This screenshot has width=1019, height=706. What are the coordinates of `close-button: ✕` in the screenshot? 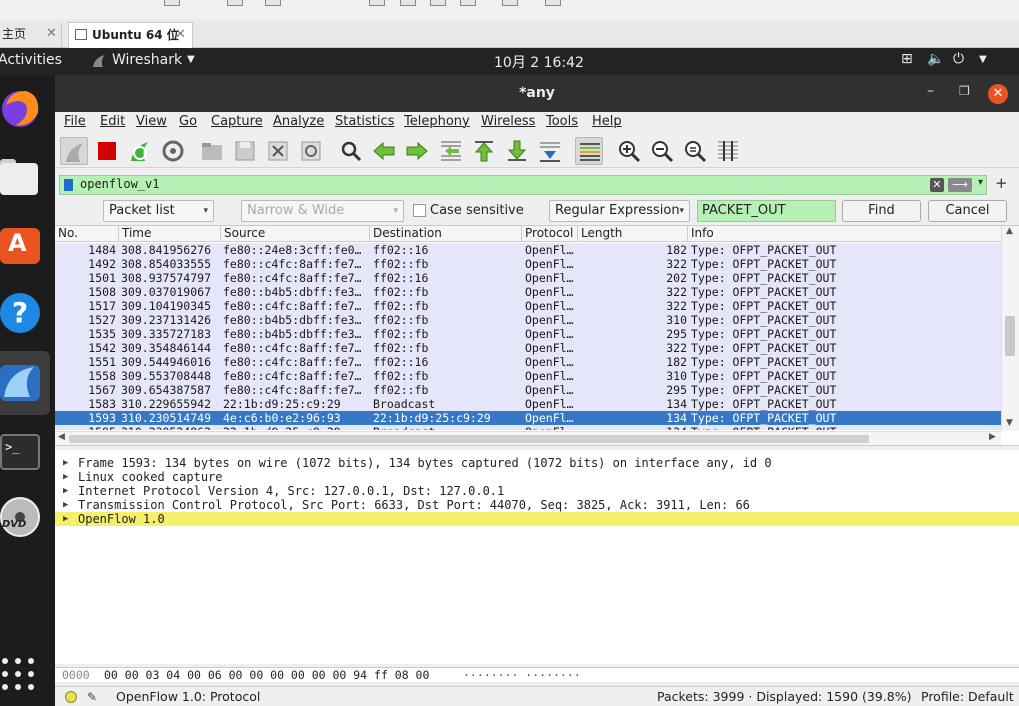 It's located at (998, 94).